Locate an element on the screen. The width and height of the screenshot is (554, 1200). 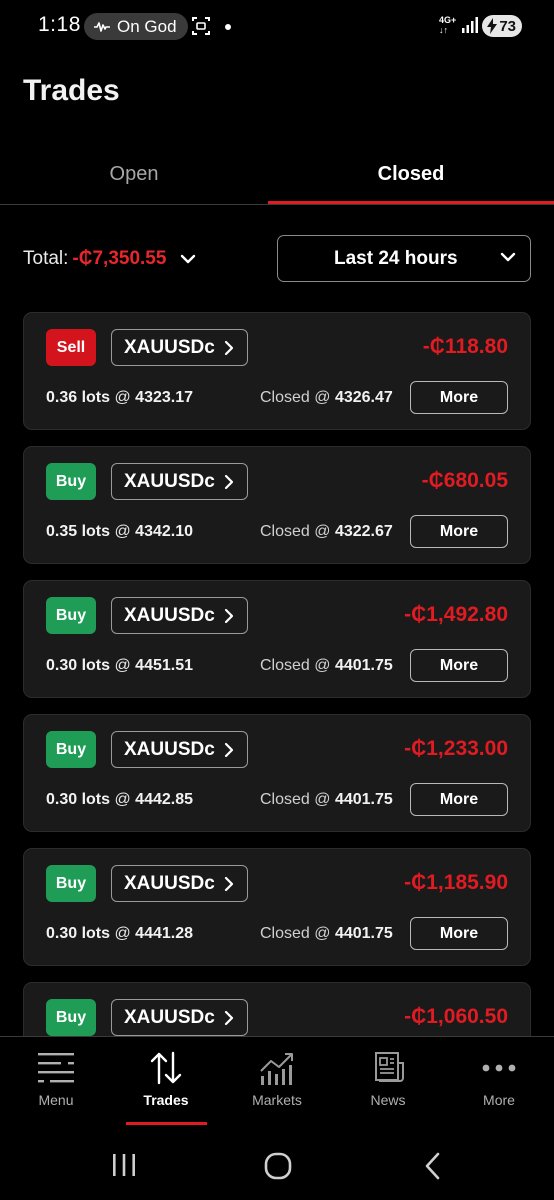
trade-pnl: -₵1,492.80 is located at coordinates (456, 614).